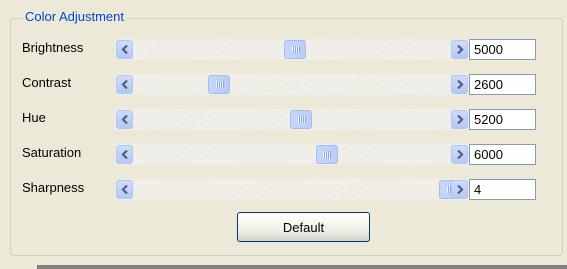 This screenshot has height=269, width=567. Describe the element at coordinates (292, 84) in the screenshot. I see `contrast-scrollbar` at that location.